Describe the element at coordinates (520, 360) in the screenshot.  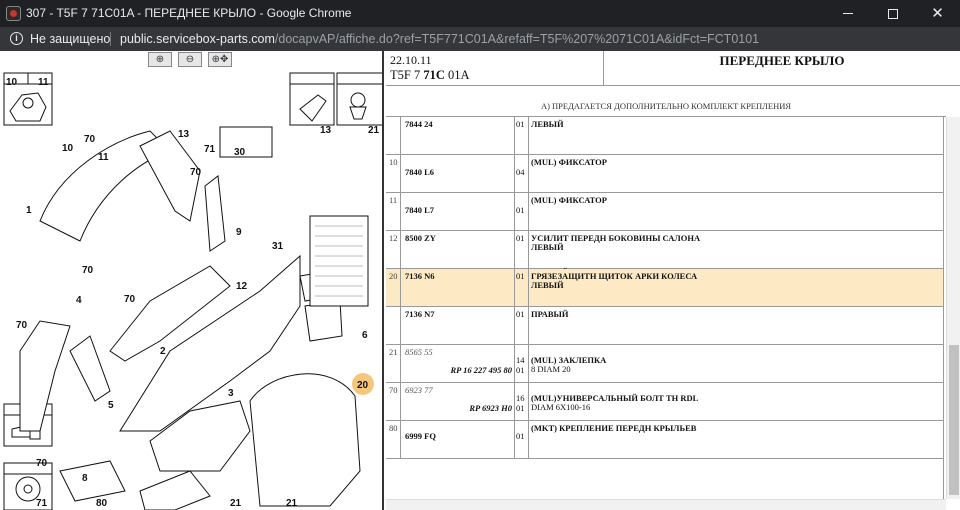
I see `quantity: 14` at that location.